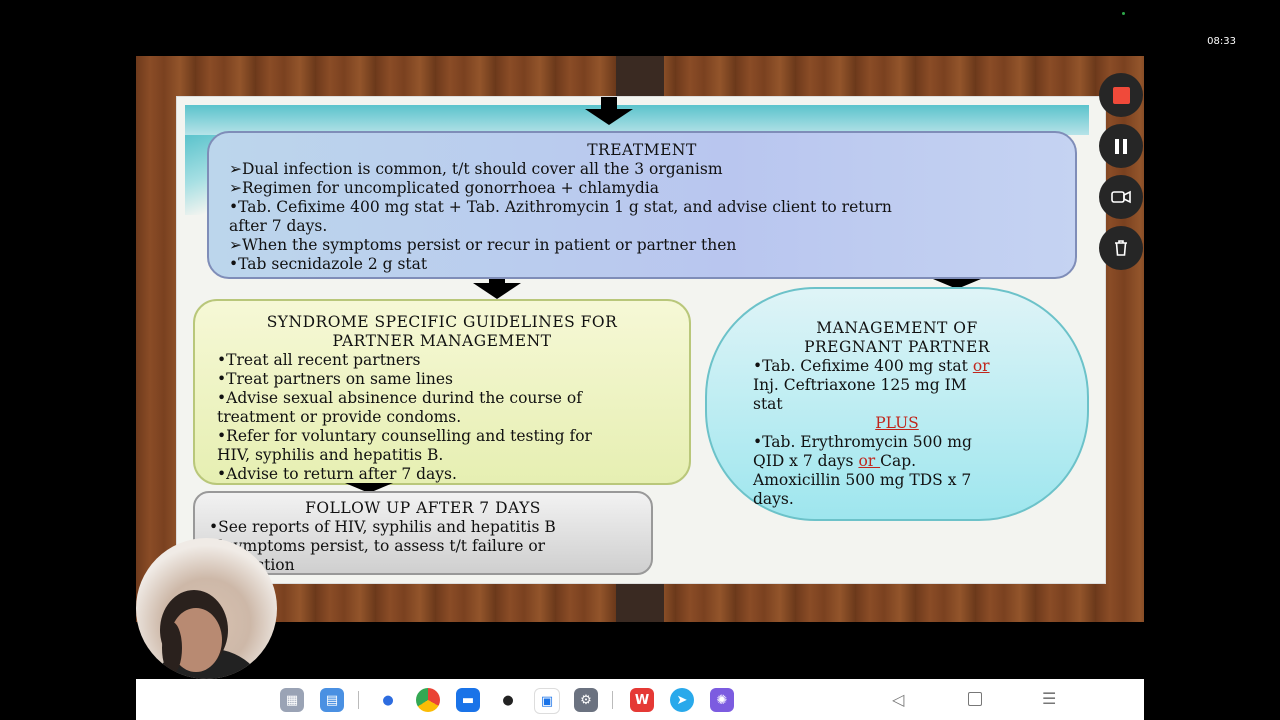 This screenshot has width=1280, height=720. What do you see at coordinates (1221, 41) in the screenshot?
I see `clock: 08:33` at bounding box center [1221, 41].